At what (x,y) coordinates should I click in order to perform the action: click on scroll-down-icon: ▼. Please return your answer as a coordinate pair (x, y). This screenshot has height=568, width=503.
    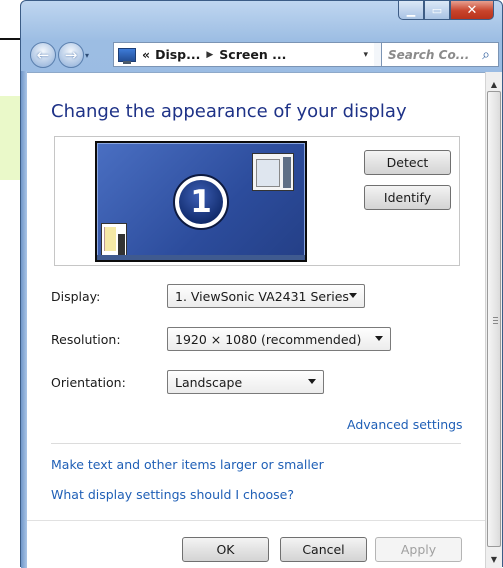
    Looking at the image, I should click on (494, 559).